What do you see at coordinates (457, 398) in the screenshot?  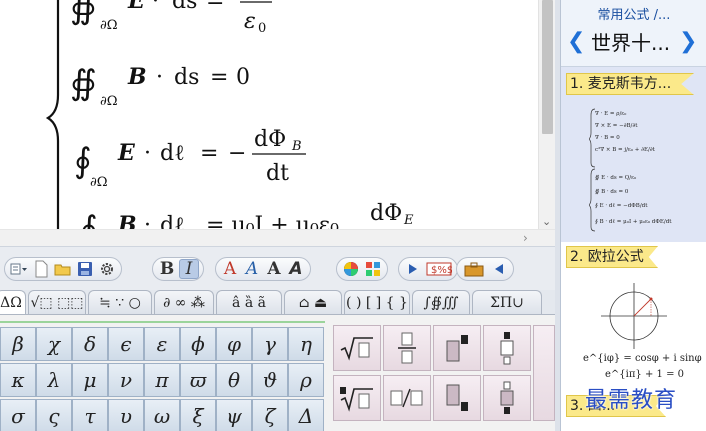 I see `subscript-template-button` at bounding box center [457, 398].